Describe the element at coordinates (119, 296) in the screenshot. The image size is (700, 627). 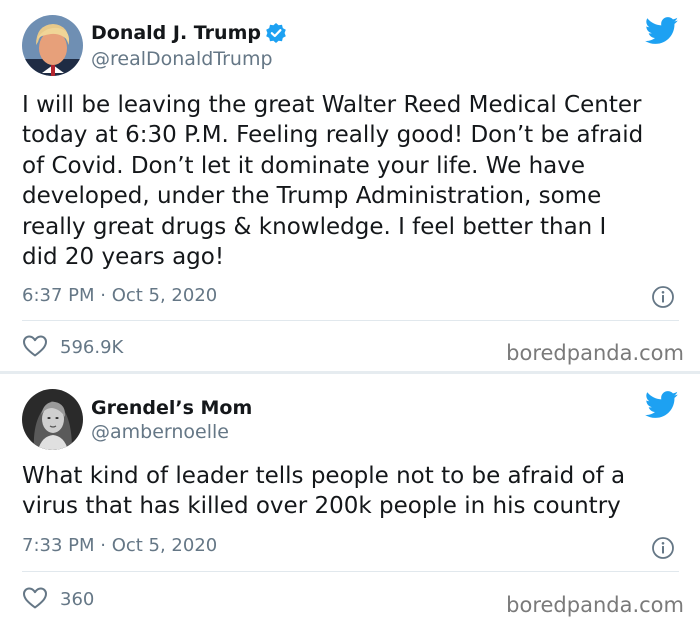
I see `timestamp: 6:37 PM · Oct 5, 2020` at that location.